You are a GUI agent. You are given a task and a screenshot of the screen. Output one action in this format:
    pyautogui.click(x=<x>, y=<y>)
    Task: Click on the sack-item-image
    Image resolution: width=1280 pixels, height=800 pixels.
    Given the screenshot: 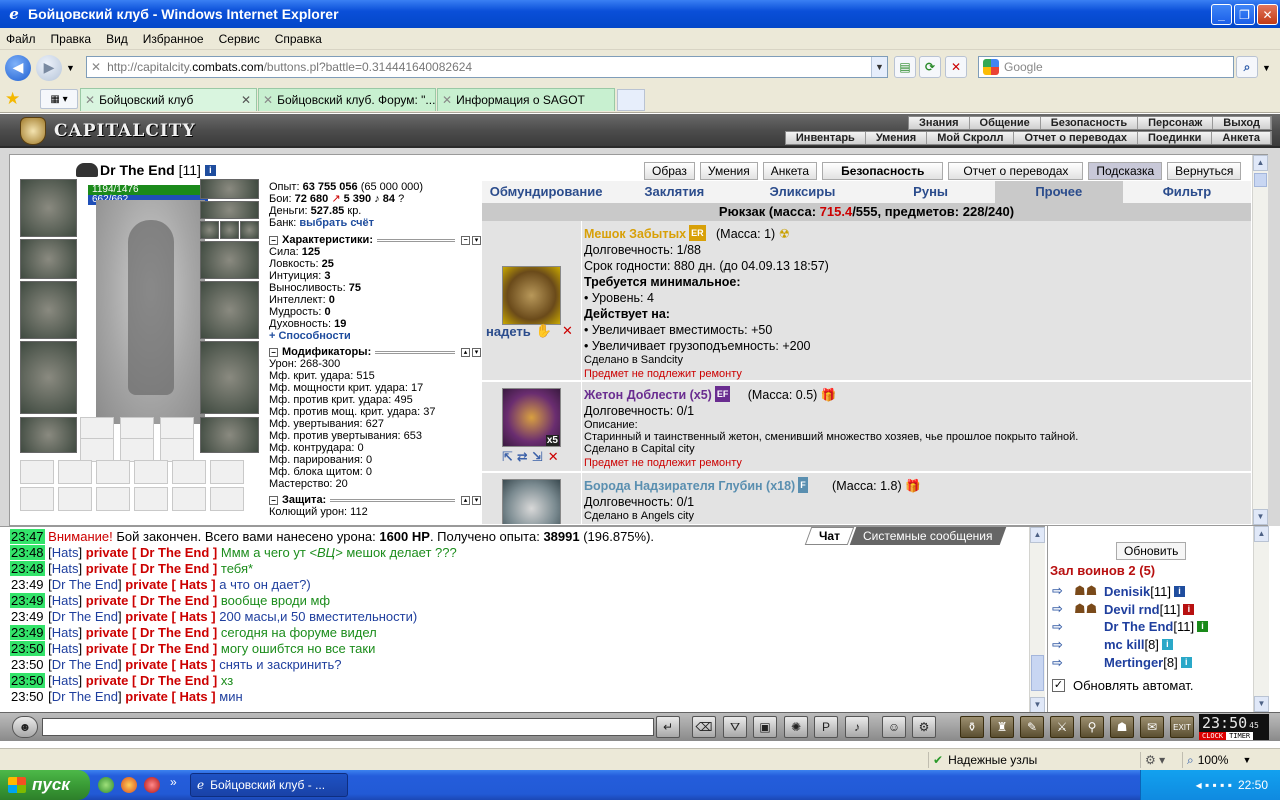 What is the action you would take?
    pyautogui.click(x=531, y=295)
    